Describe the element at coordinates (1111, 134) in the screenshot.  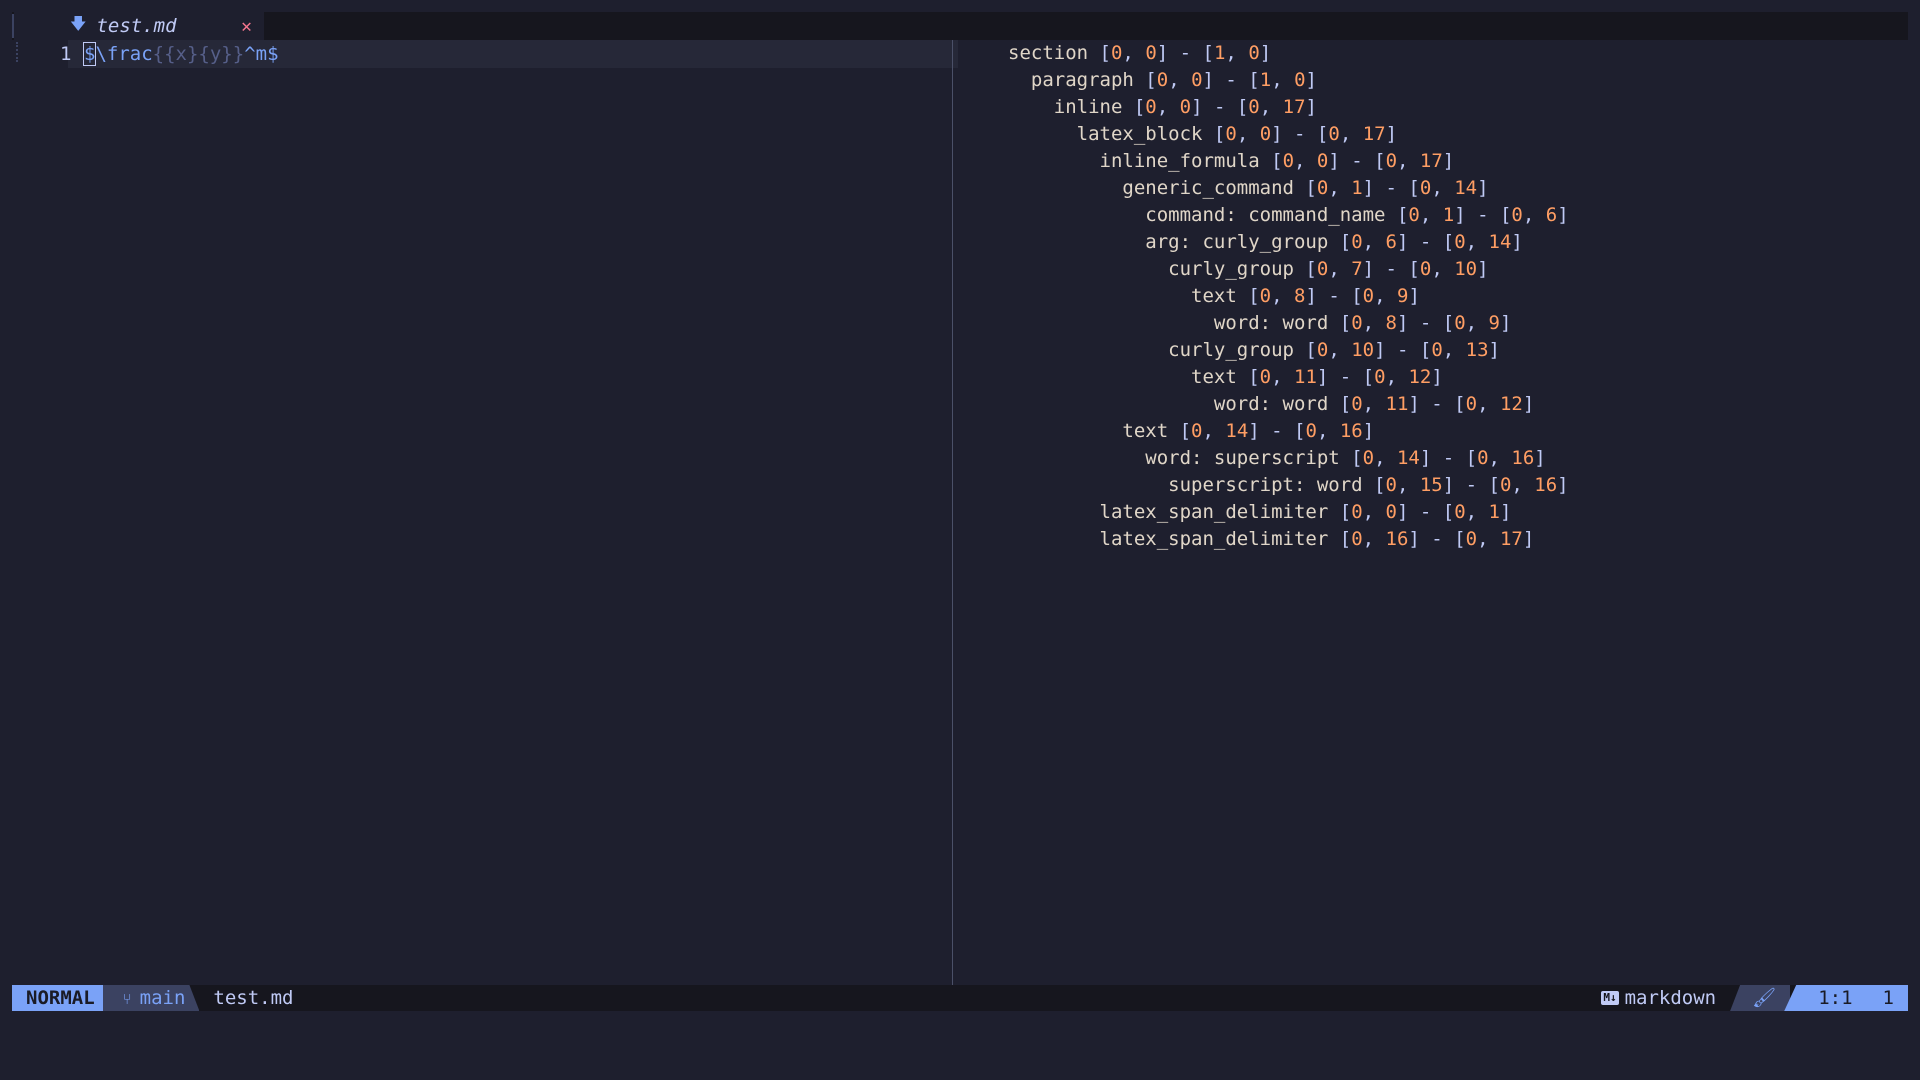
I see `tree-node-label: latex_block` at that location.